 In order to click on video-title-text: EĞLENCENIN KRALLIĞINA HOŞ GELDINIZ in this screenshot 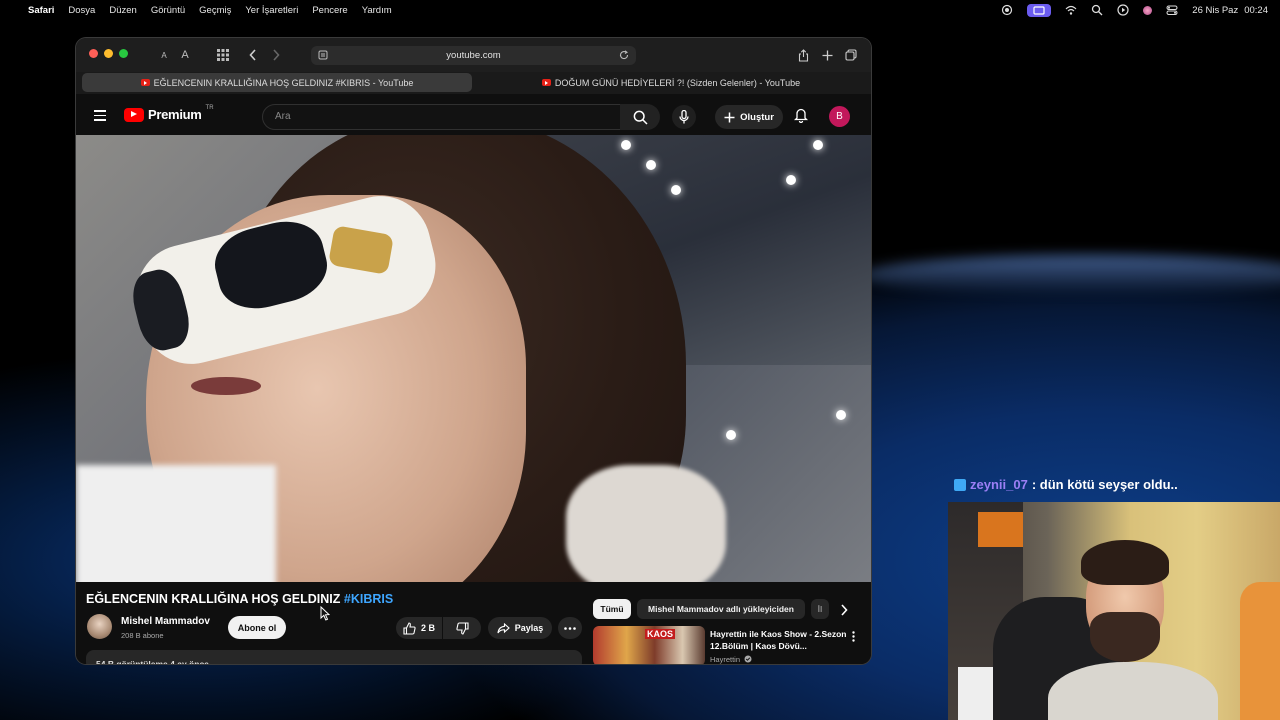, I will do `click(213, 599)`.